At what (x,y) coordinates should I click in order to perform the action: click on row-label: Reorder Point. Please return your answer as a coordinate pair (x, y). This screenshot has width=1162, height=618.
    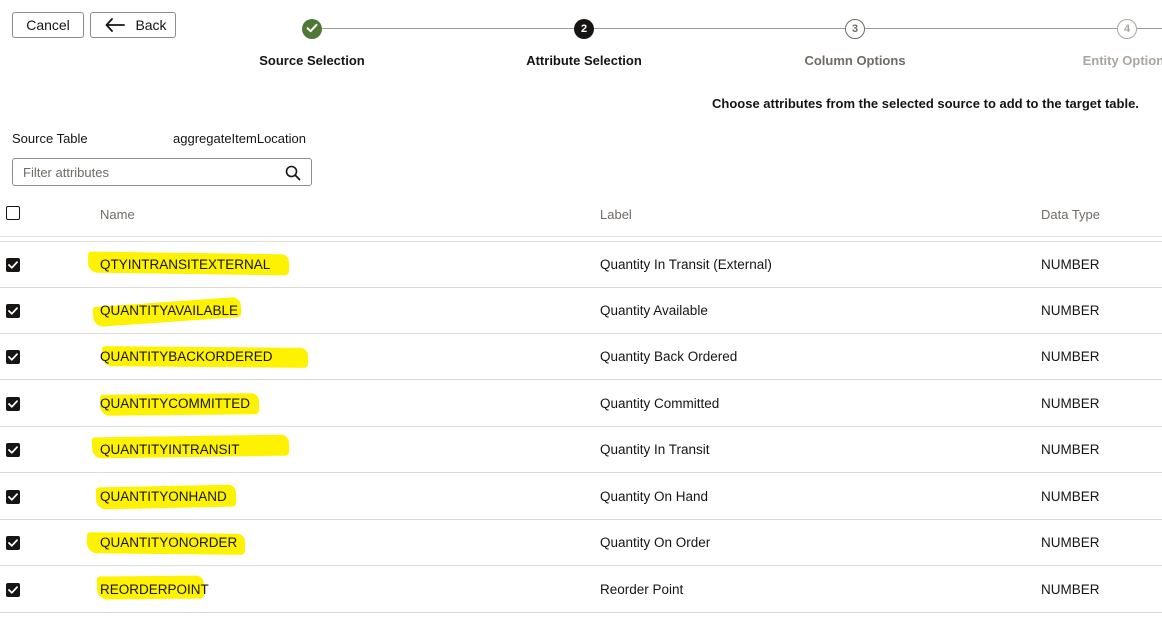
    Looking at the image, I should click on (642, 589).